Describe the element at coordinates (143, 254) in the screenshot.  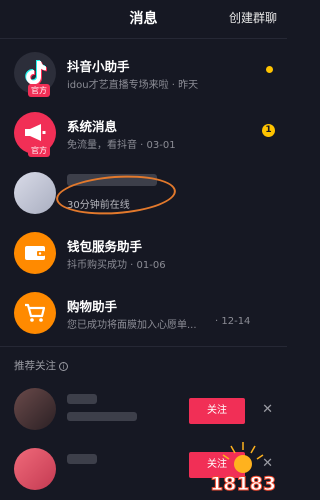
I see `message-item-wallet: 钱包服务助手 抖币购买成功 · 01-06` at that location.